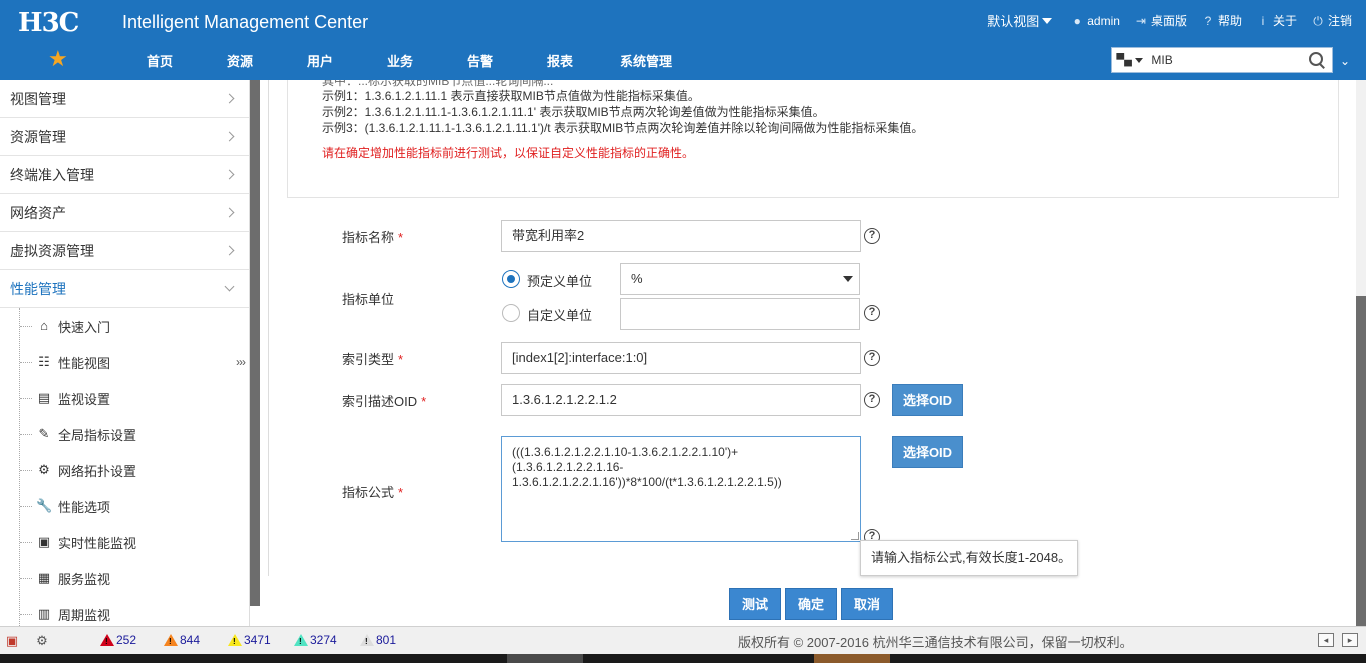  What do you see at coordinates (38, 288) in the screenshot?
I see `sidebar-item-label: 性能管理` at bounding box center [38, 288].